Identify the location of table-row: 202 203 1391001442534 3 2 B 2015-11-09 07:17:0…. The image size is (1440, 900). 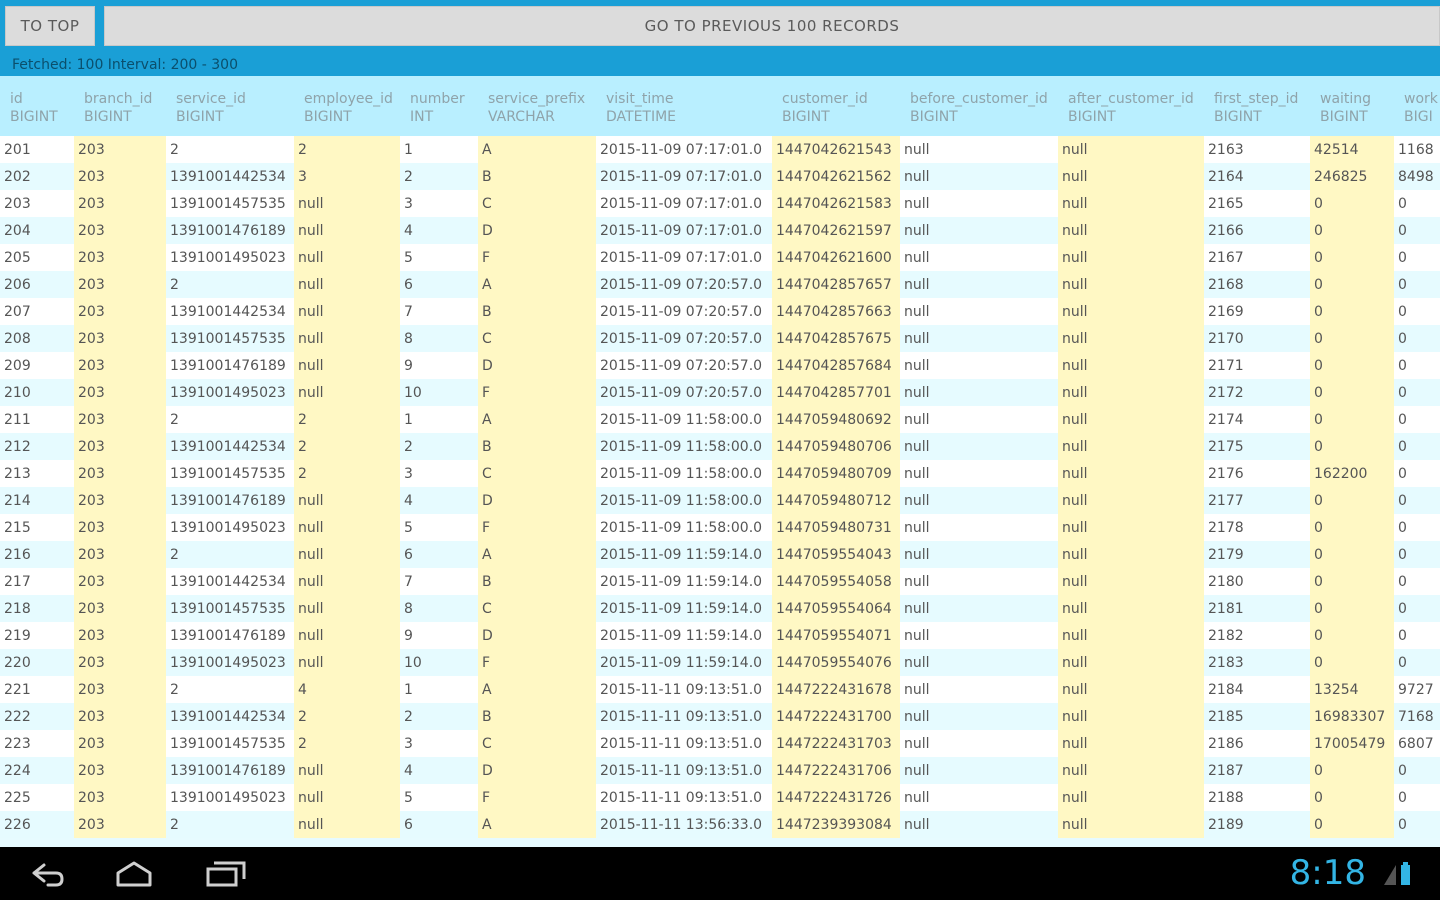
(720, 176).